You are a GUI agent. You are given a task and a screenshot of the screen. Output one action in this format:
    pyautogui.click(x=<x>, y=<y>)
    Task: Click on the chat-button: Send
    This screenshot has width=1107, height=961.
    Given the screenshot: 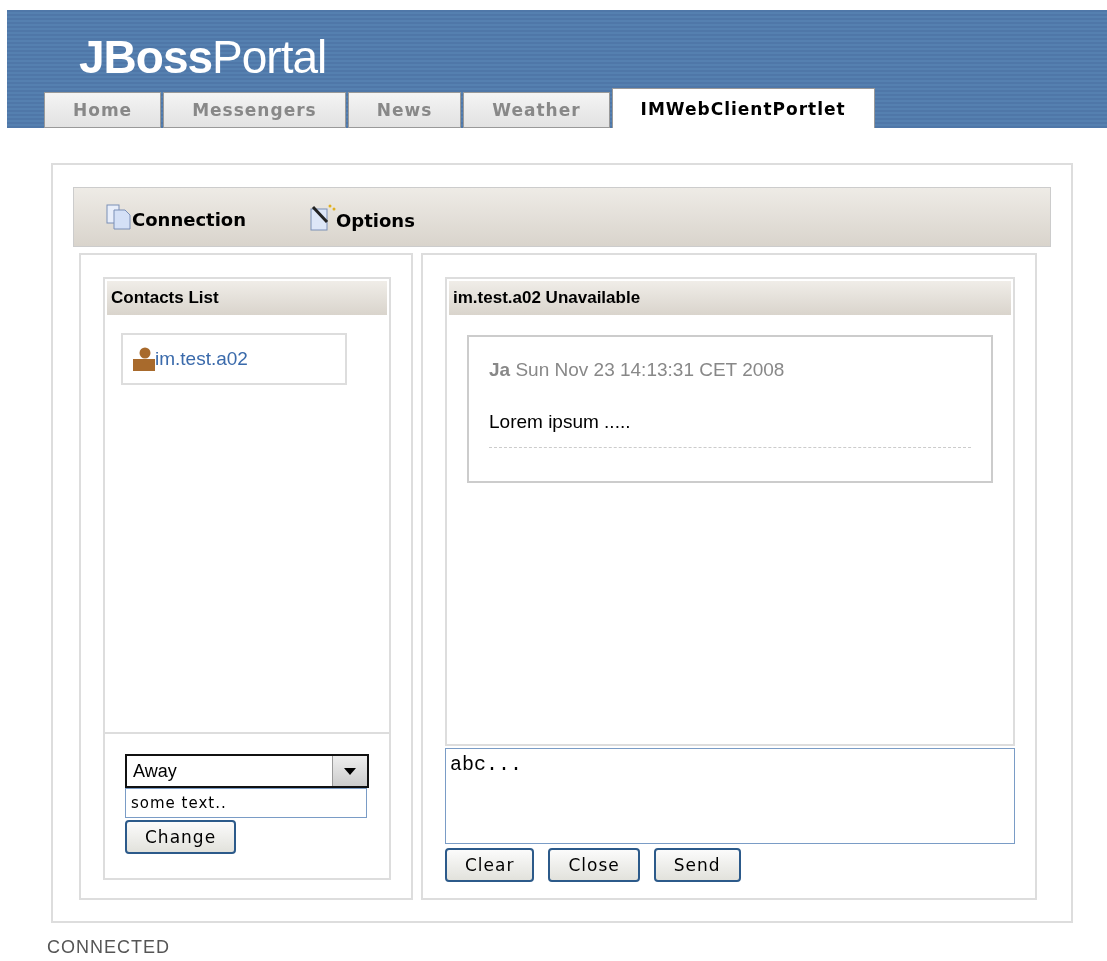 What is the action you would take?
    pyautogui.click(x=697, y=865)
    